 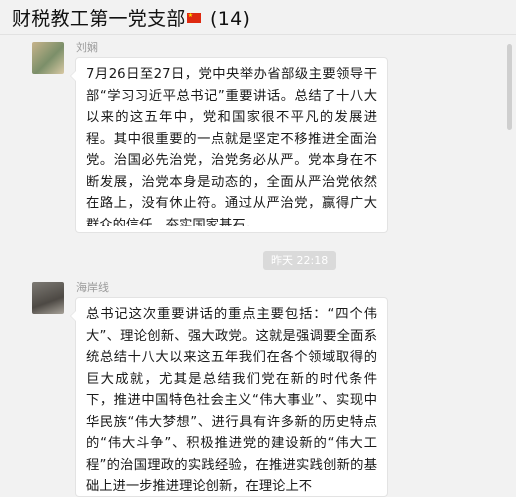 What do you see at coordinates (99, 19) in the screenshot?
I see `group-name: 财税教工第一党支部` at bounding box center [99, 19].